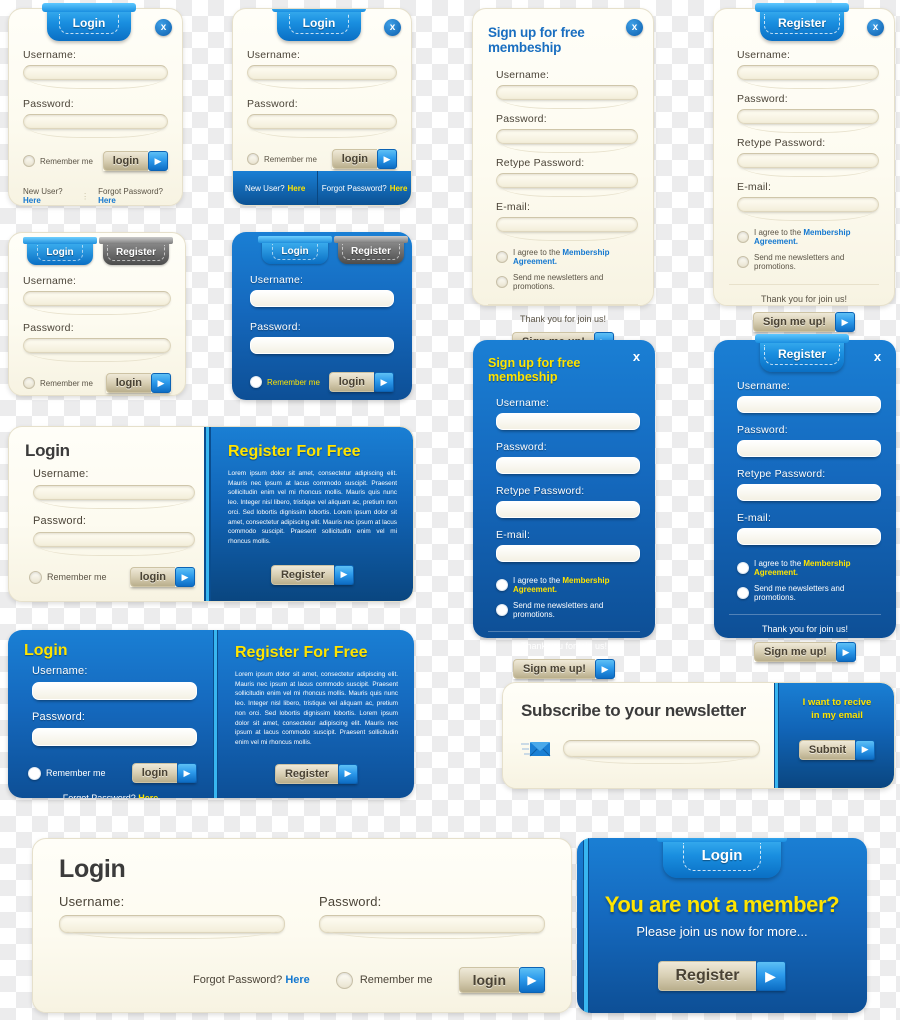 The width and height of the screenshot is (900, 1020). I want to click on new-user-button: New User? Here, so click(276, 188).